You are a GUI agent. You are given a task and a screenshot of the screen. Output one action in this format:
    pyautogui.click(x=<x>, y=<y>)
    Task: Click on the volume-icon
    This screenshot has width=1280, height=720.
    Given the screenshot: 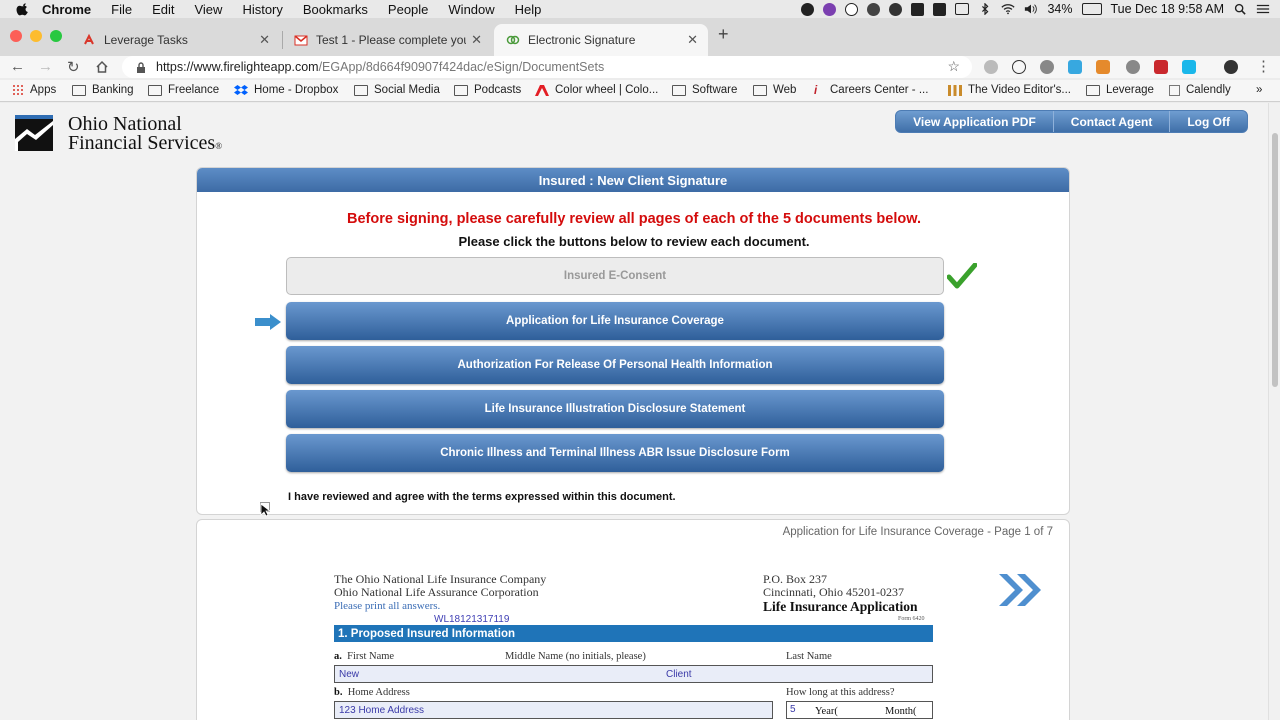 What is the action you would take?
    pyautogui.click(x=1031, y=9)
    